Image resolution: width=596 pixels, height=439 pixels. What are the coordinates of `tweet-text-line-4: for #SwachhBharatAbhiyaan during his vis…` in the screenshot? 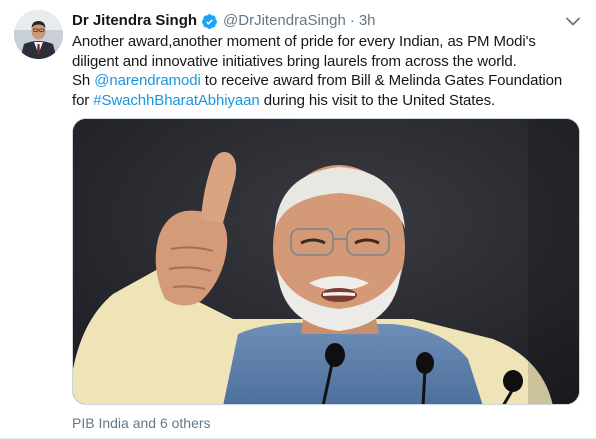 It's located at (329, 101).